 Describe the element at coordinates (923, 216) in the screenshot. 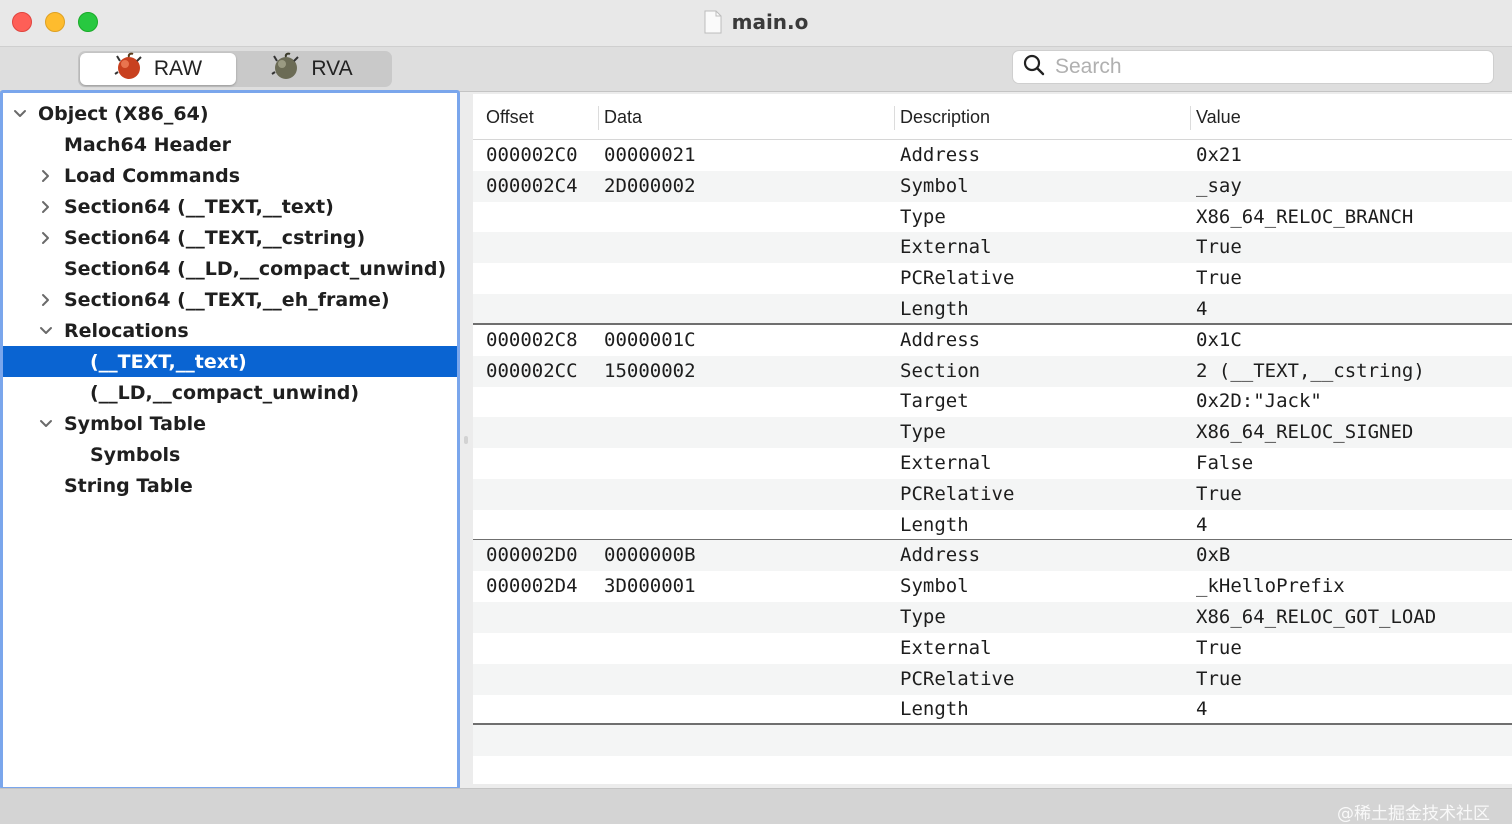

I see `description-cell: Type` at that location.